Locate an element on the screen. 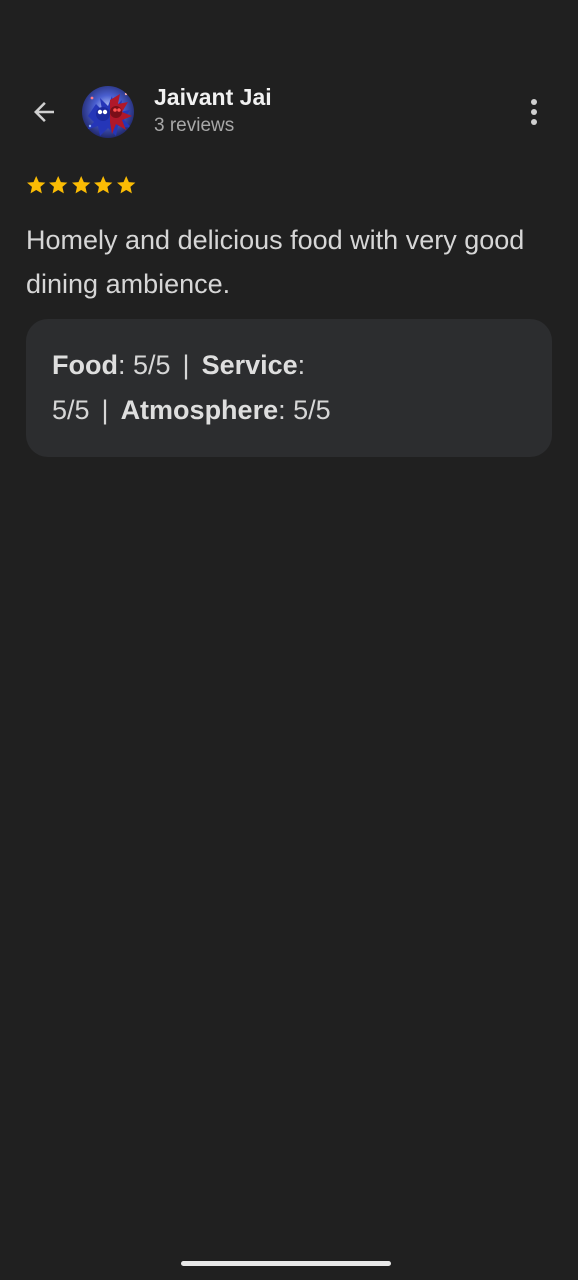 This screenshot has width=578, height=1280. service-rating-value: 5/5 is located at coordinates (71, 410).